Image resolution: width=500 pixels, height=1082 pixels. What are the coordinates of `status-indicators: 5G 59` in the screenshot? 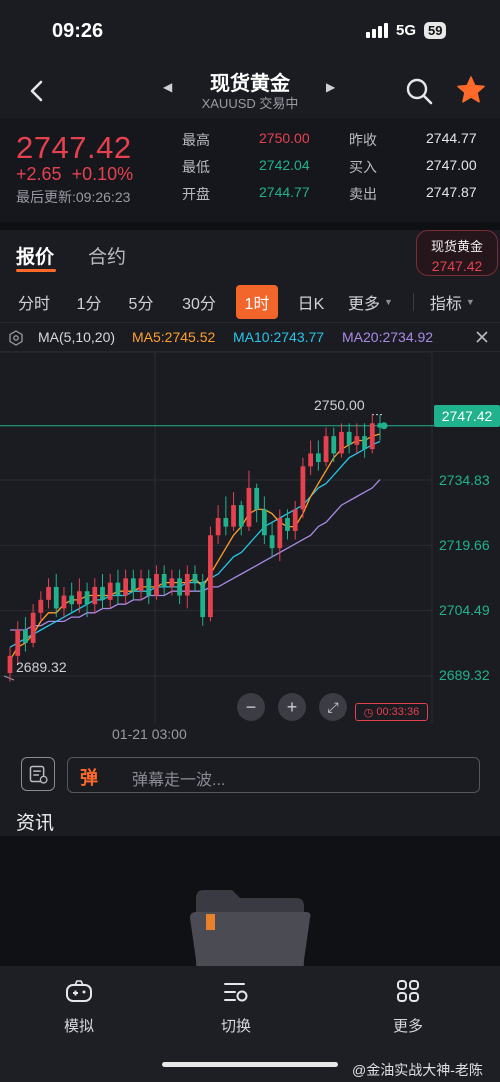 It's located at (406, 30).